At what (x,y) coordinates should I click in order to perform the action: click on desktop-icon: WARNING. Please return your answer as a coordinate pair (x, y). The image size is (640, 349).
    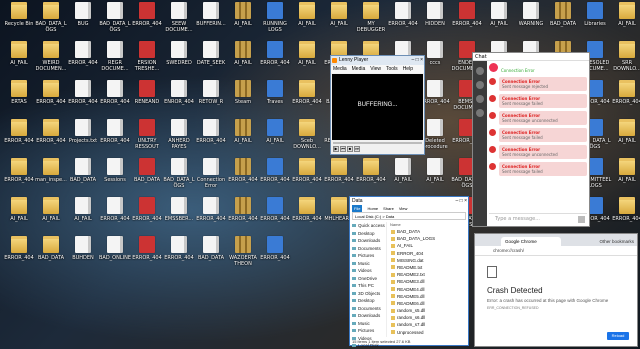
    Looking at the image, I should click on (531, 22).